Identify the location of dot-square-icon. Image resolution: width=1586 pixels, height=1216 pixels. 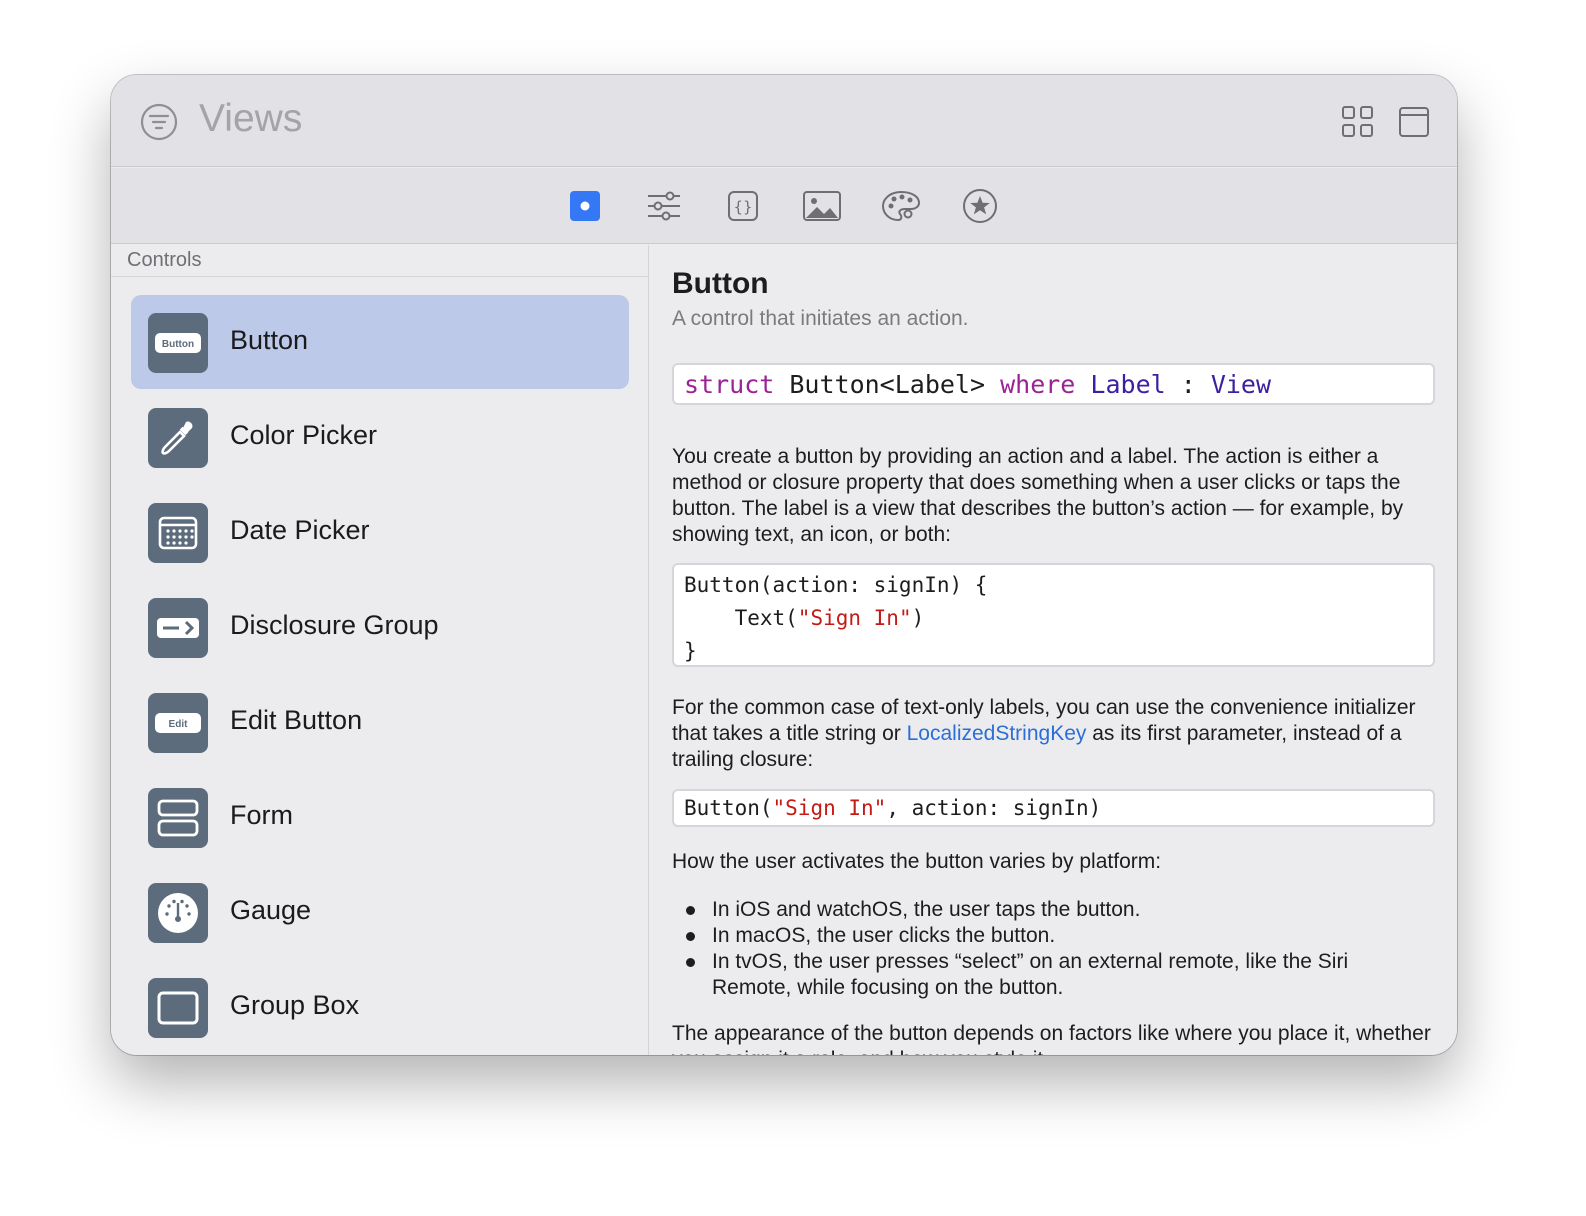
(585, 206).